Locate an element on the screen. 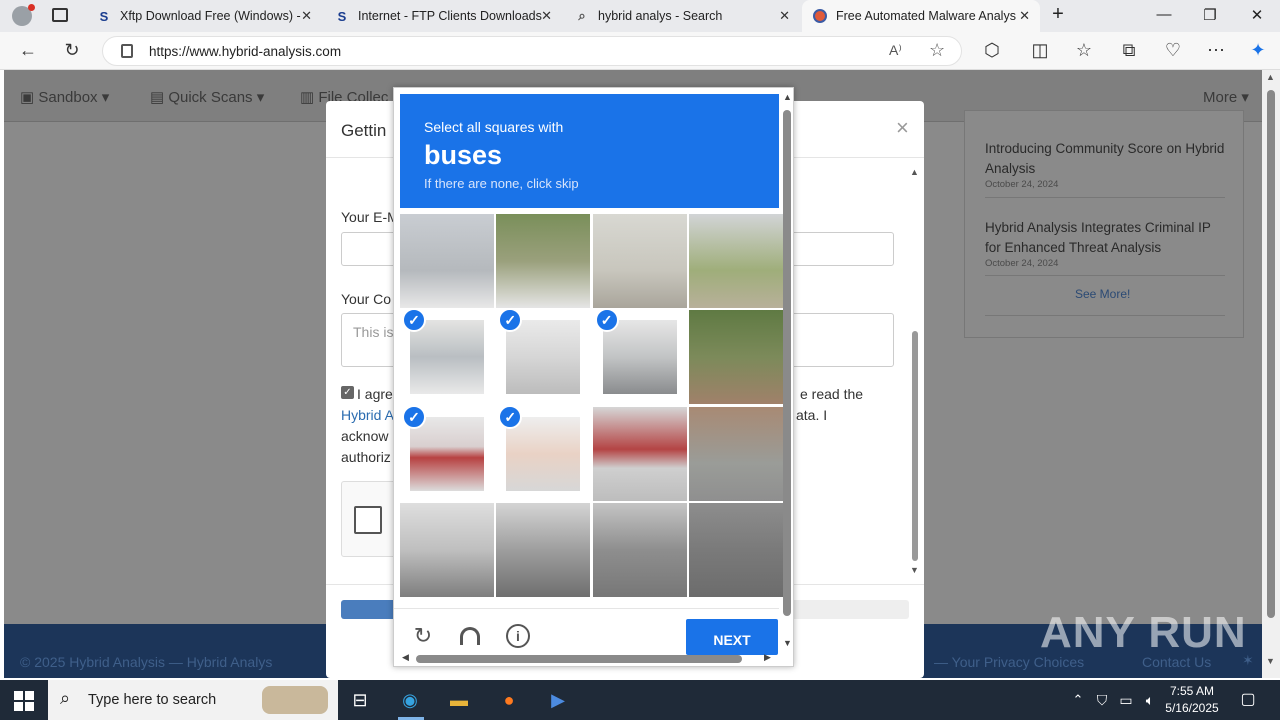 This screenshot has width=1280, height=720. browser-essentials-icon: ♡ is located at coordinates (1173, 51).